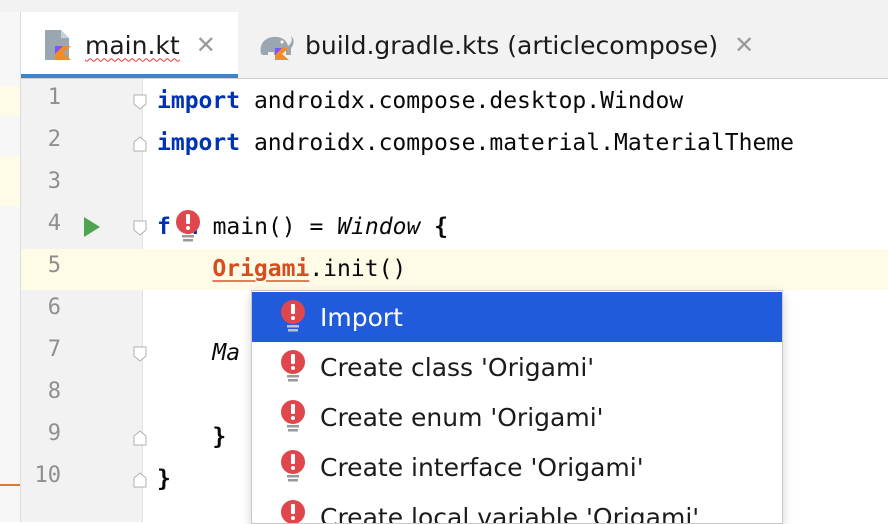  Describe the element at coordinates (511, 45) in the screenshot. I see `tab-label: build.gradle.kts (articlecompose)` at that location.